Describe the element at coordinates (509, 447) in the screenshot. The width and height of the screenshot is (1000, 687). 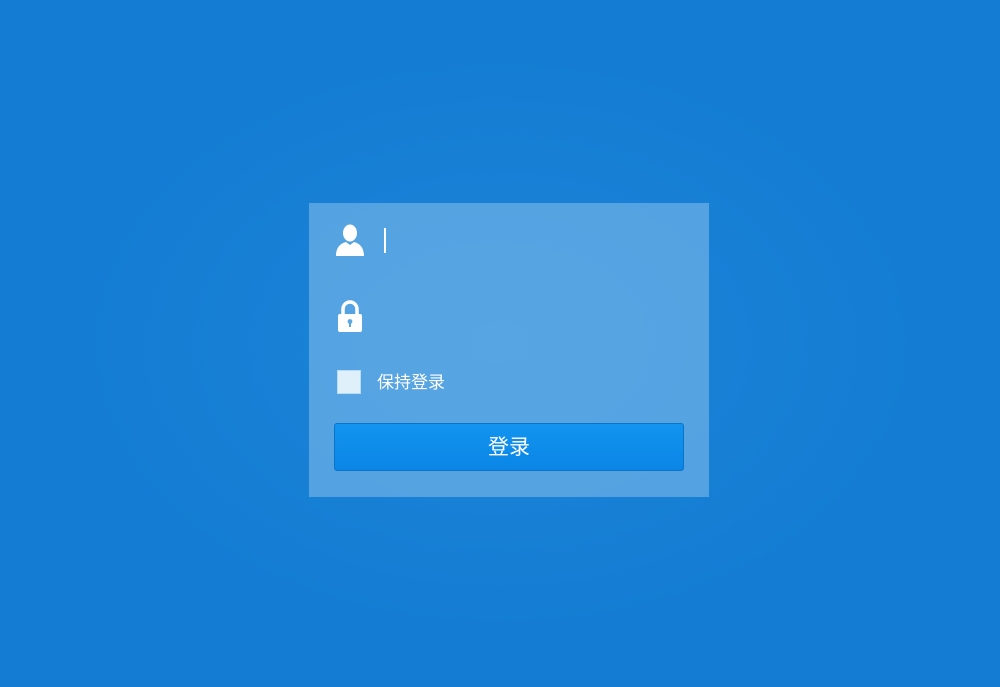
I see `login-button: 登录` at that location.